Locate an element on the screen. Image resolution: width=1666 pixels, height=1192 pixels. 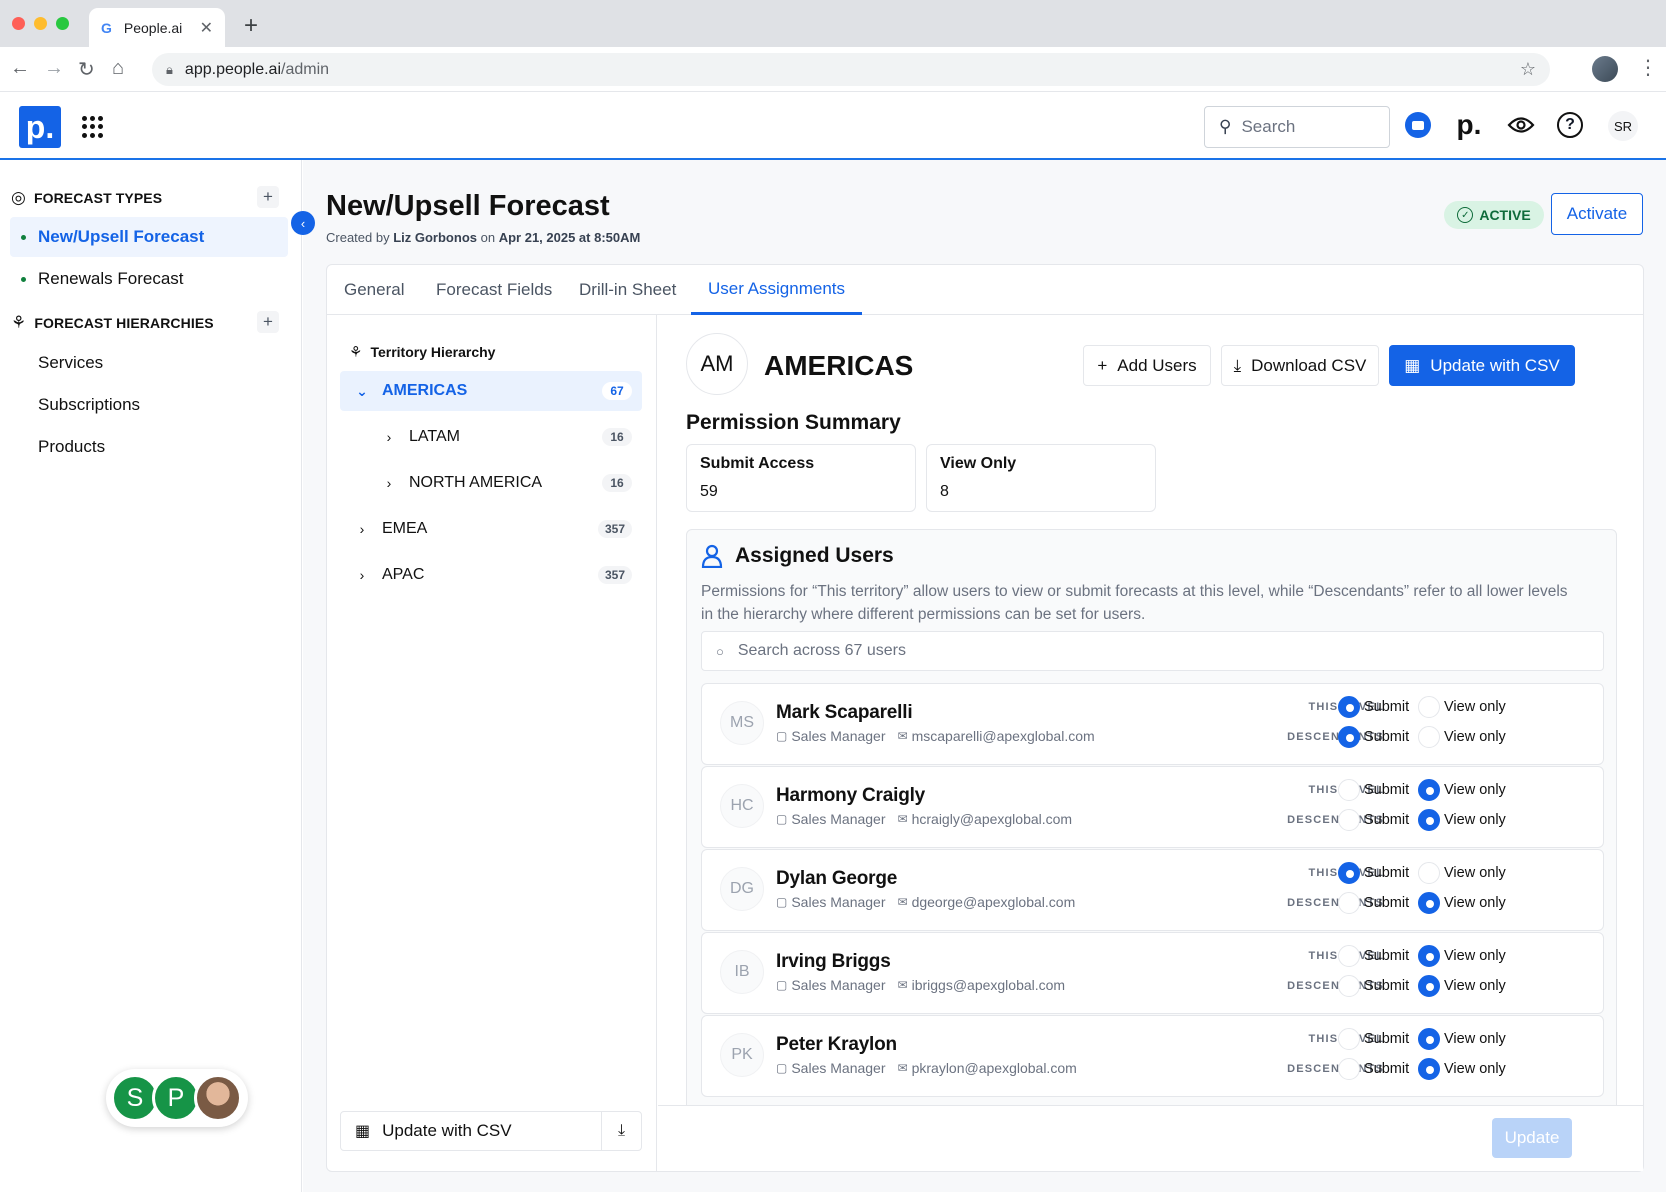
collapse-sidebar-button: ‹ is located at coordinates (303, 223).